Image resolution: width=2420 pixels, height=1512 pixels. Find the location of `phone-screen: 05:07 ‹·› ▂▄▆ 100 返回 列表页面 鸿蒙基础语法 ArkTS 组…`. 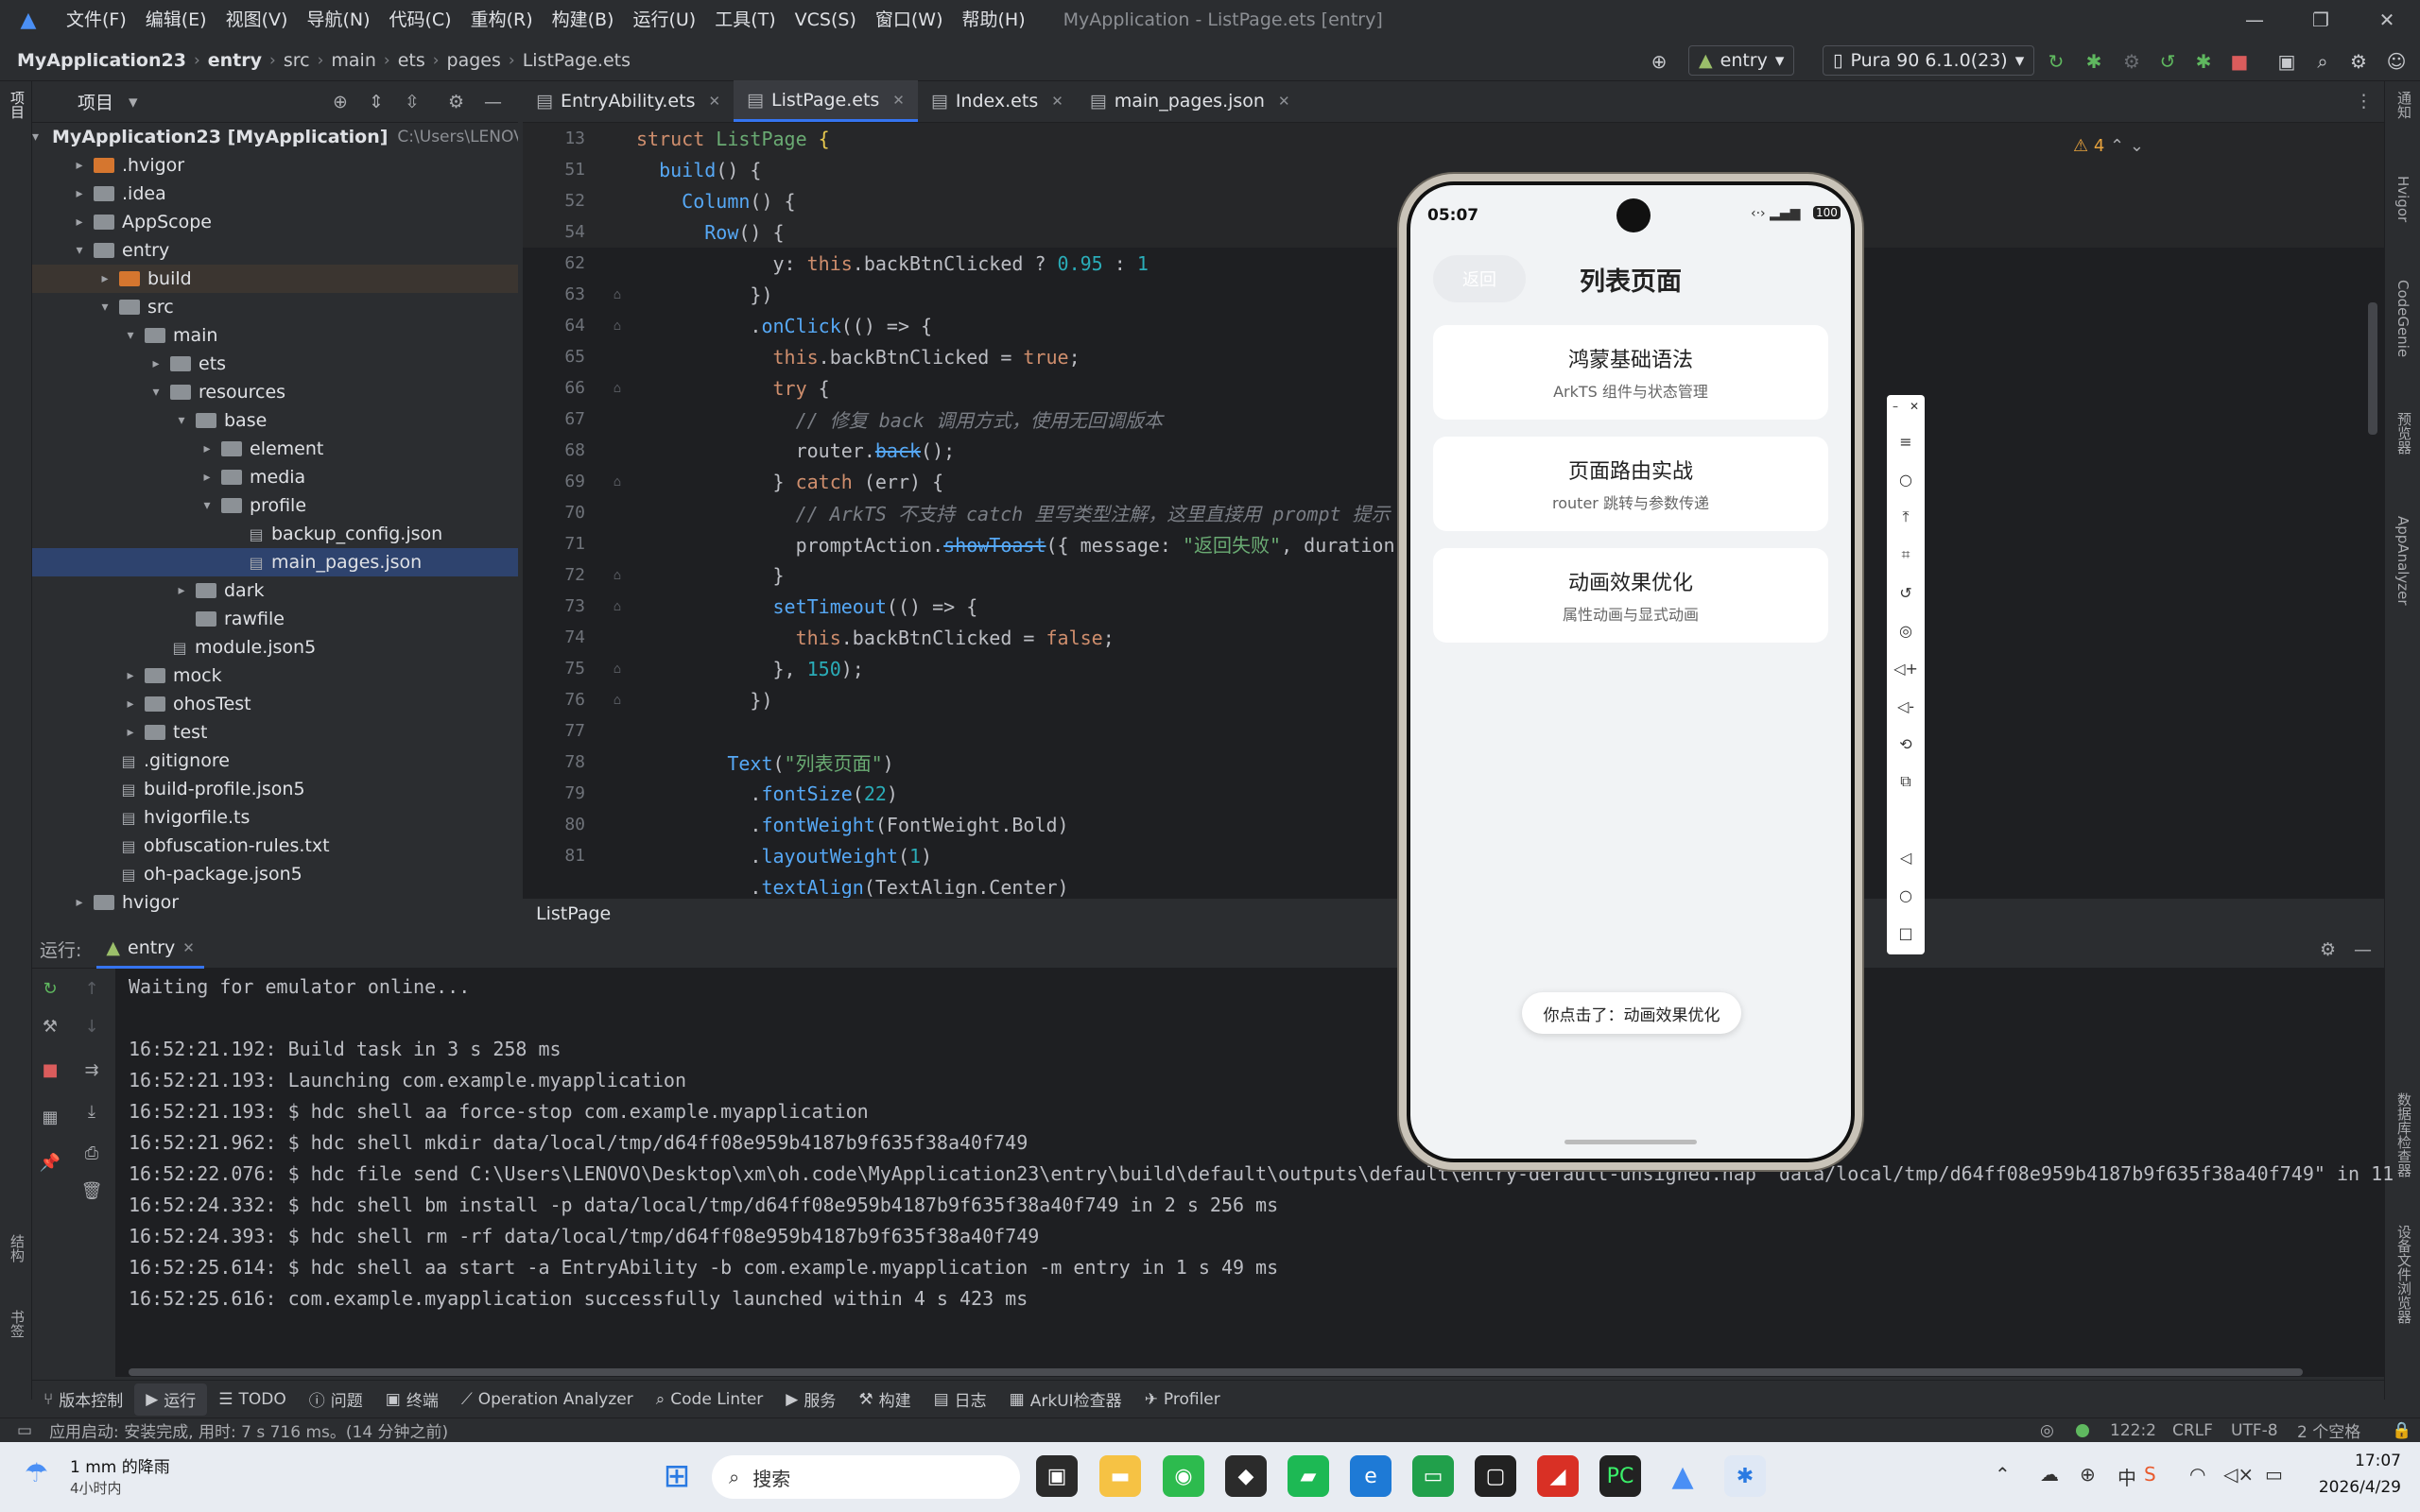

phone-screen: 05:07 ‹·› ▂▄▆ 100 返回 列表页面 鸿蒙基础语法 ArkTS 组… is located at coordinates (1631, 671).